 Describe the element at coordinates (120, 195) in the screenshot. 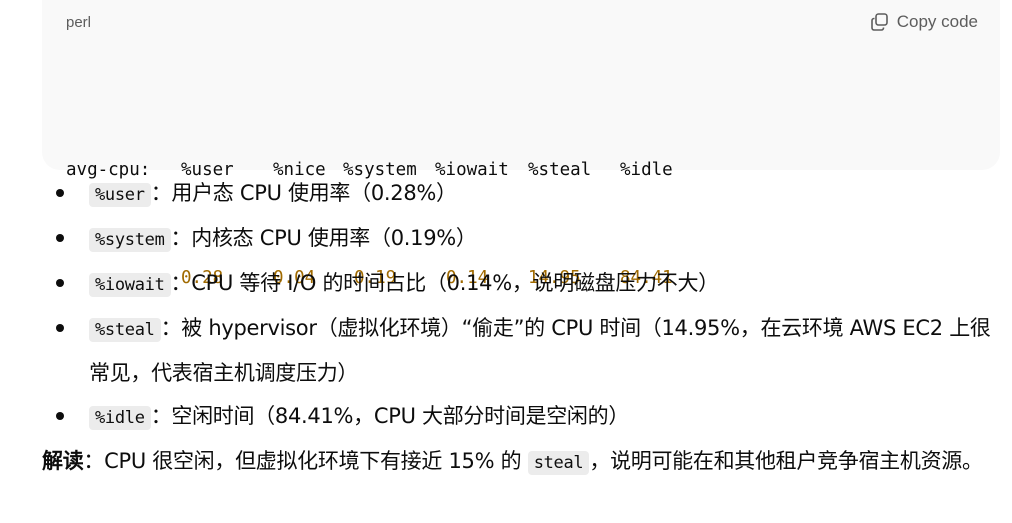

I see `inline-code: %user` at that location.